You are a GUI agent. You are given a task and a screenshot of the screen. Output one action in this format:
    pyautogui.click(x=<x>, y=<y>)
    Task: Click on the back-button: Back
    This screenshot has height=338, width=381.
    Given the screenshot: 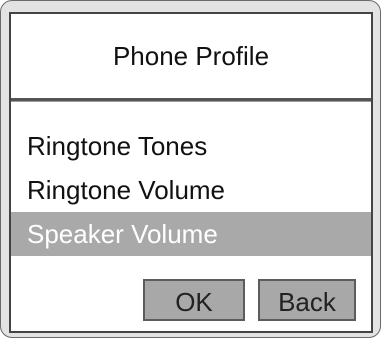 What is the action you would take?
    pyautogui.click(x=307, y=300)
    